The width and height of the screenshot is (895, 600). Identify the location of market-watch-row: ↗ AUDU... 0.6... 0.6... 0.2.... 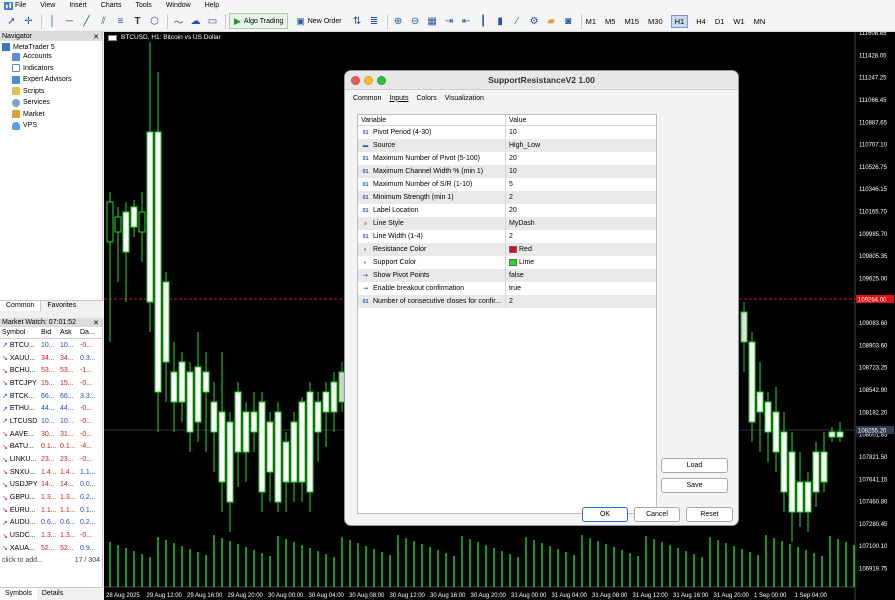
(51, 523).